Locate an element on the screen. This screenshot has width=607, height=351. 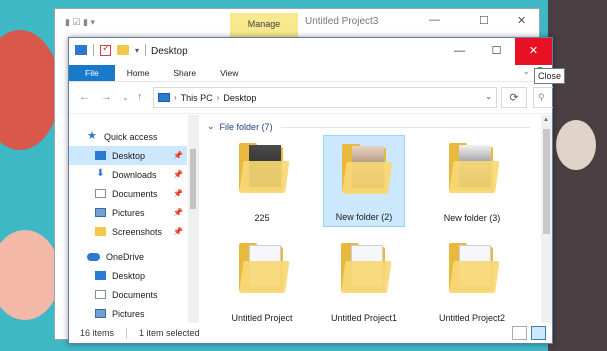
folder-tile: Untitled Project2 is located at coordinates (472, 281).